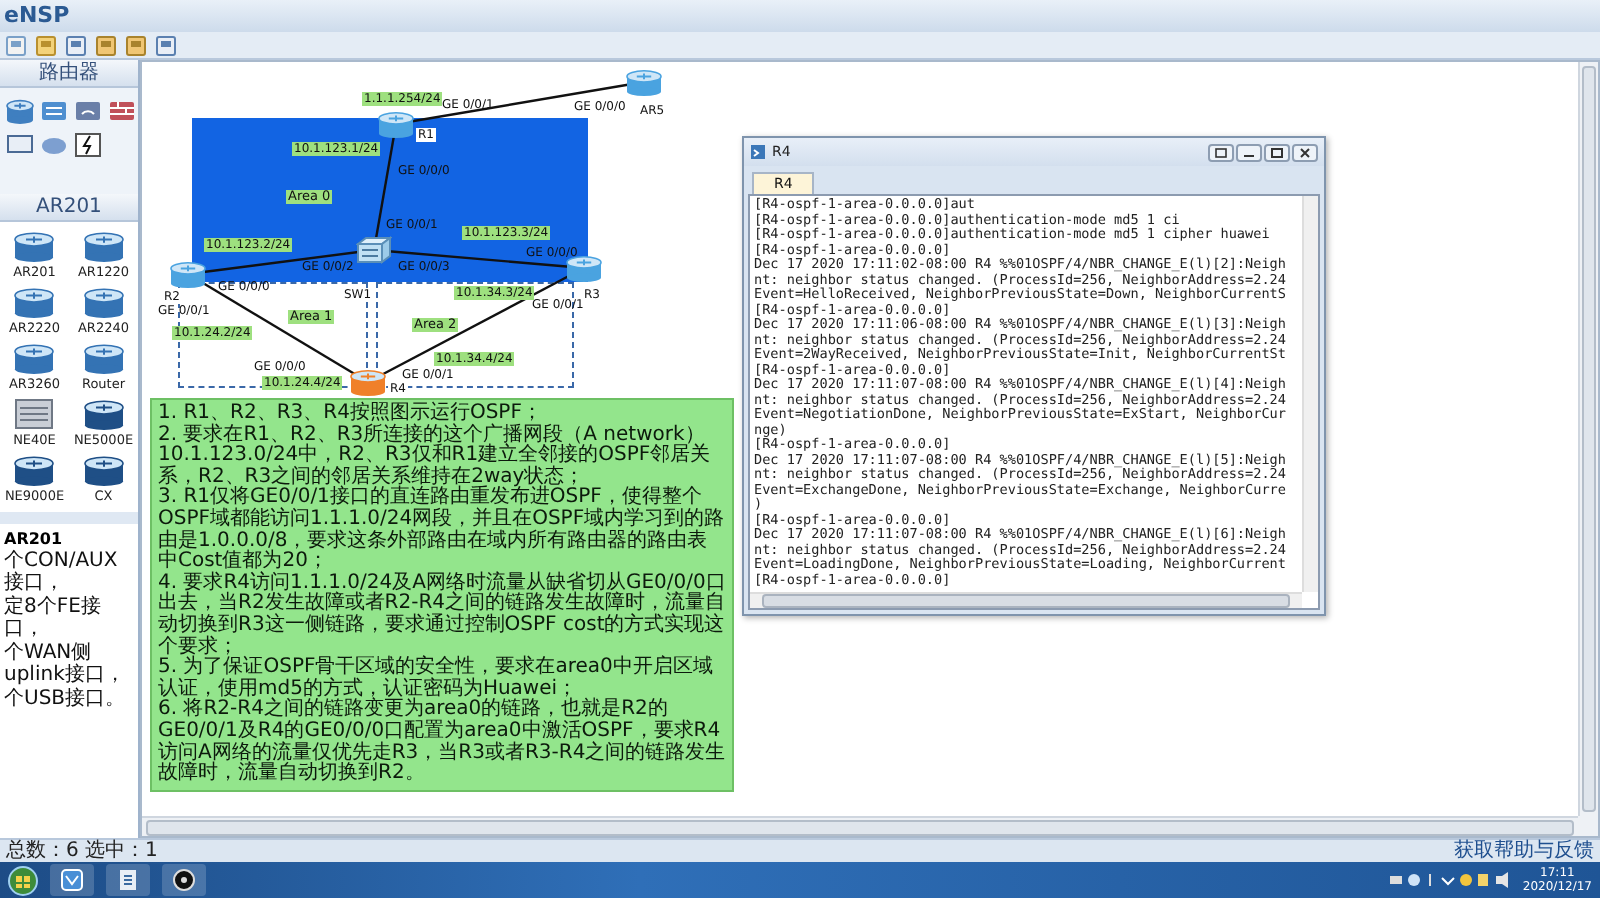 This screenshot has width=1600, height=898. I want to click on disc-app-icon, so click(184, 880).